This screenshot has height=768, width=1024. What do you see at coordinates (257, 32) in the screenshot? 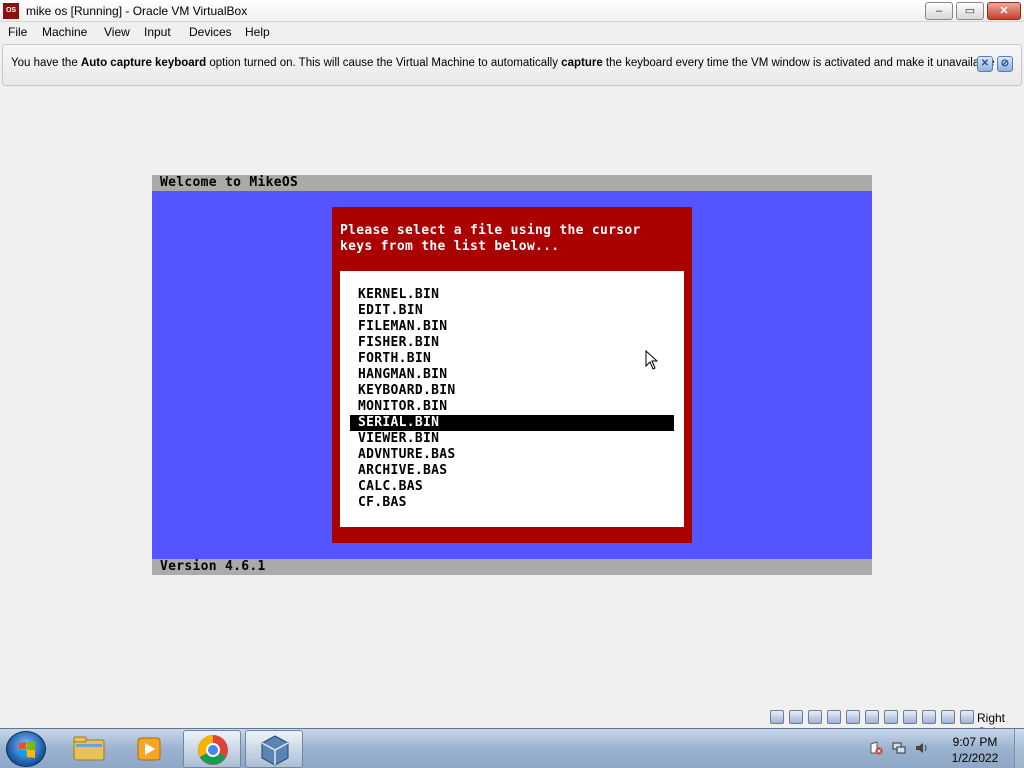
I see `menu-help: Help` at bounding box center [257, 32].